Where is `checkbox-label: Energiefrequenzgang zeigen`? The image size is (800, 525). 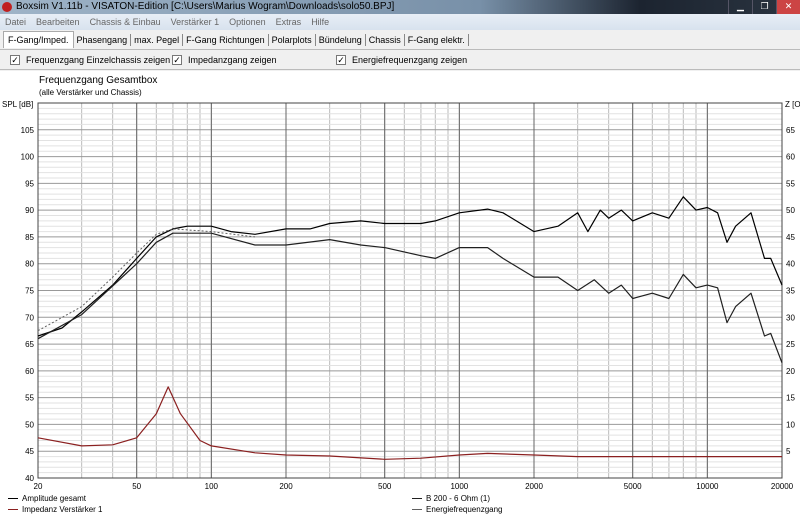 checkbox-label: Energiefrequenzgang zeigen is located at coordinates (410, 60).